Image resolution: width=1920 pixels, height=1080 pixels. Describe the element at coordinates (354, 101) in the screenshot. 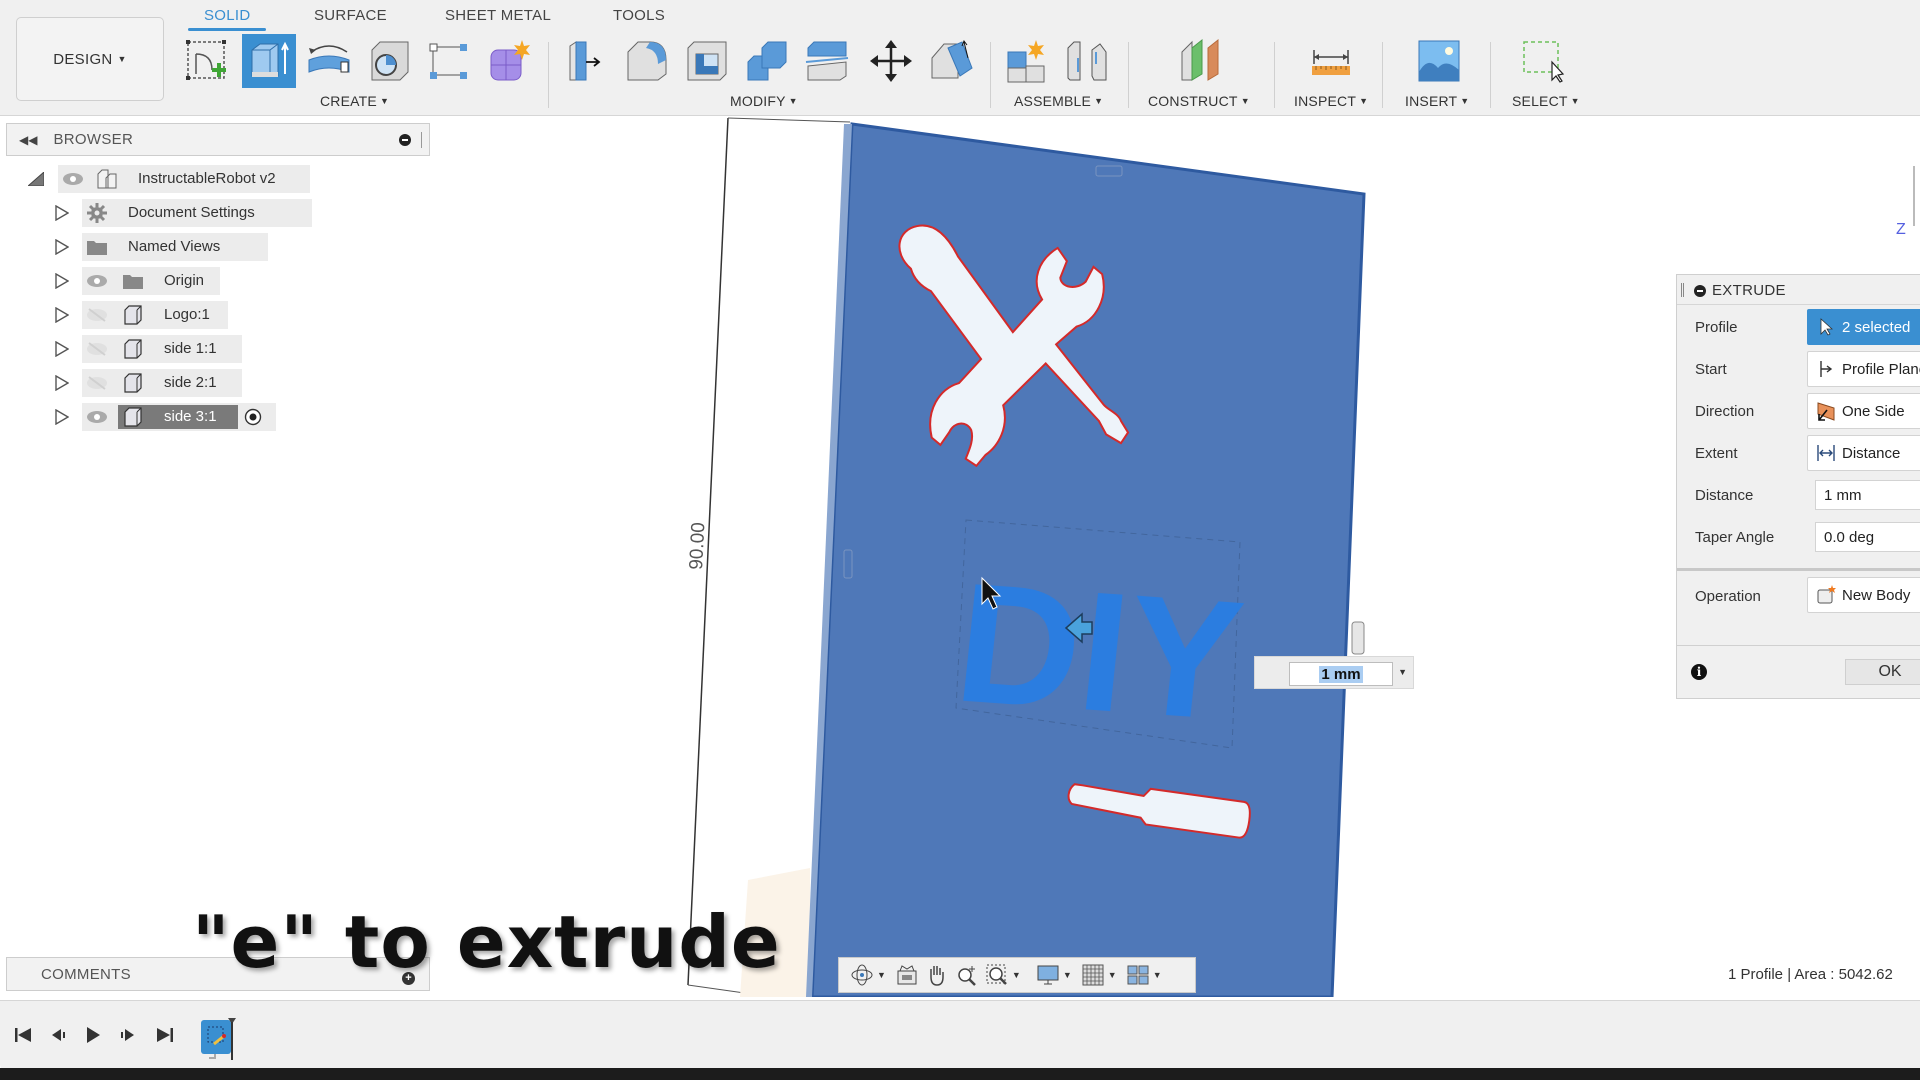

I see `create-menu: CREATE ▼` at that location.